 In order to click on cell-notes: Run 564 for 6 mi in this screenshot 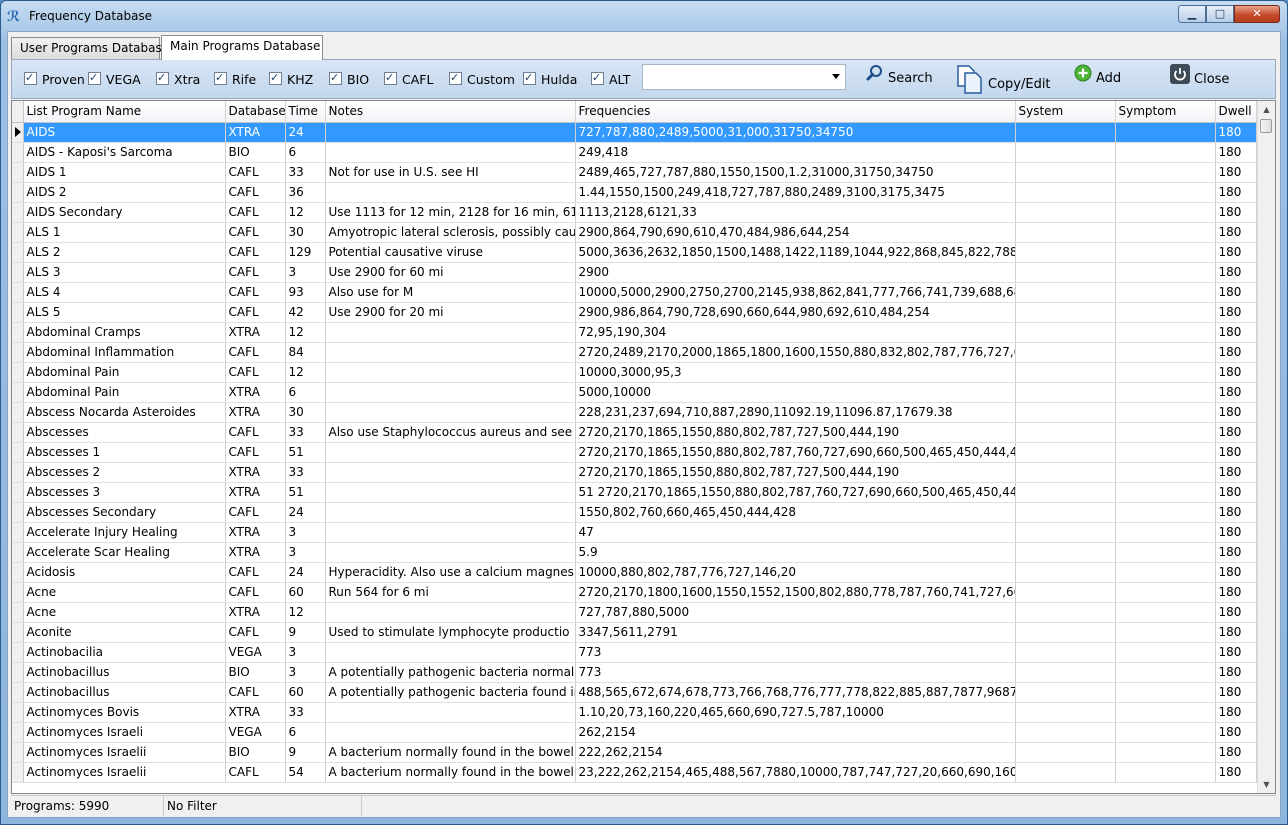, I will do `click(450, 592)`.